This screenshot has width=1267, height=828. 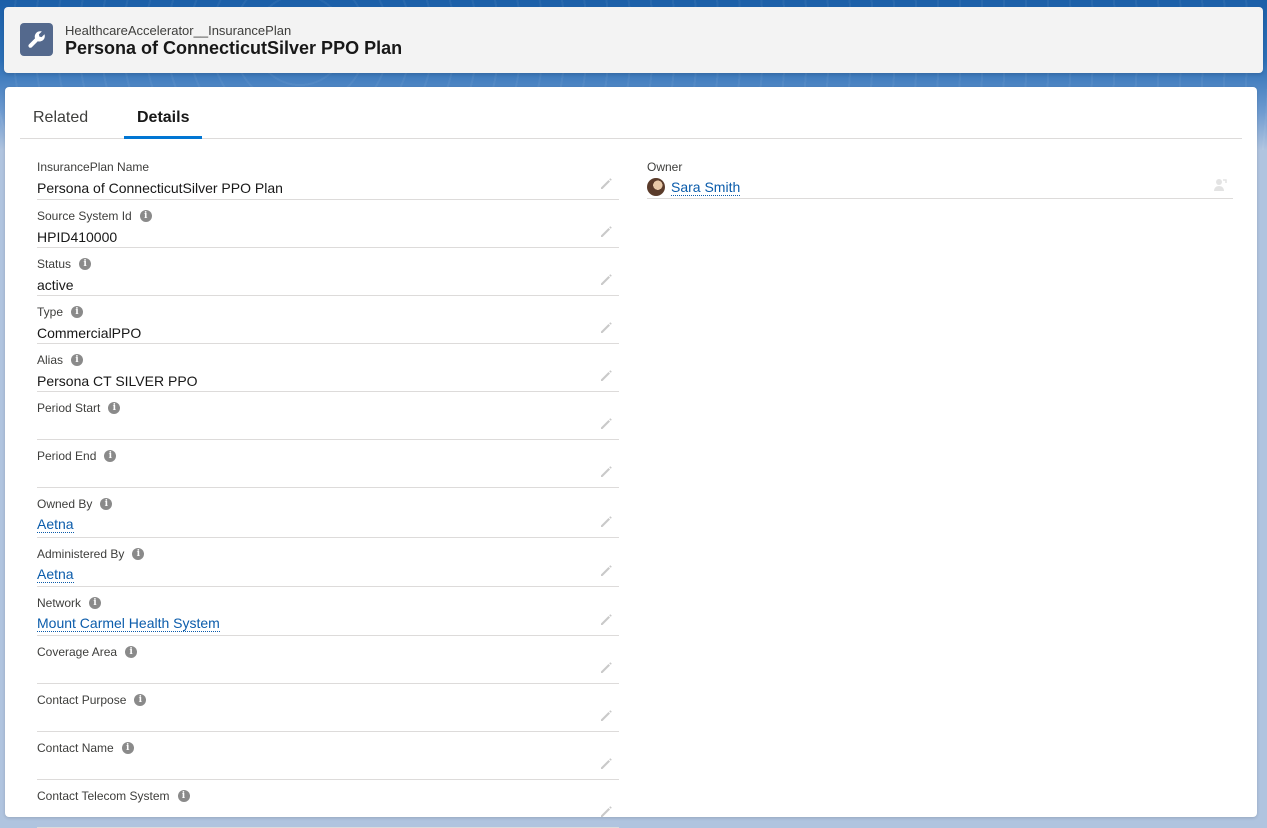 What do you see at coordinates (706, 188) in the screenshot?
I see `owner-link: Sara Smith` at bounding box center [706, 188].